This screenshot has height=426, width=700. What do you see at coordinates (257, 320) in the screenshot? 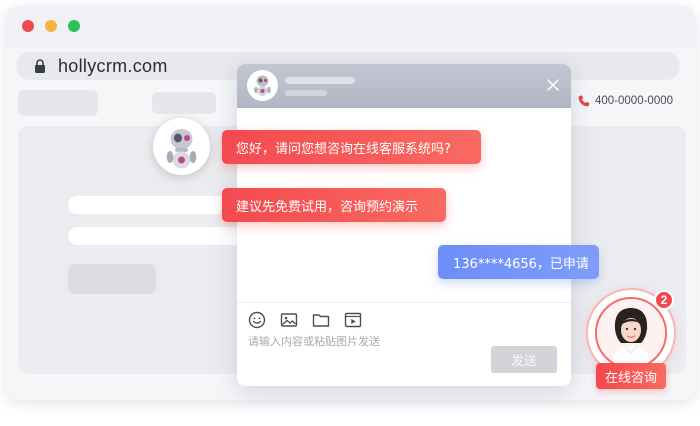
I see `emoji-icon` at bounding box center [257, 320].